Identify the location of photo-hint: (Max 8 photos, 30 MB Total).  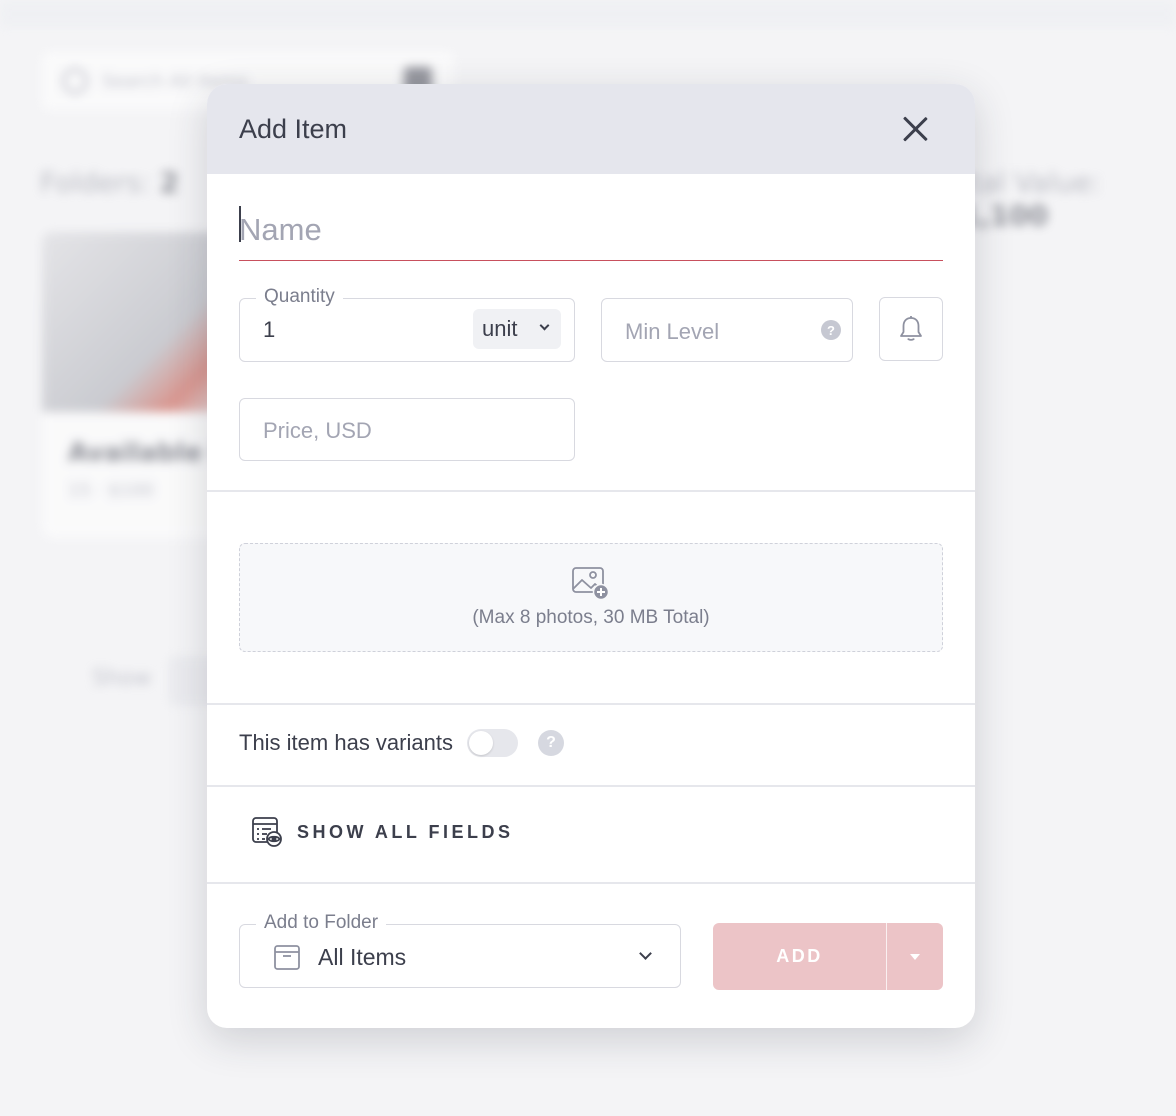
(591, 617).